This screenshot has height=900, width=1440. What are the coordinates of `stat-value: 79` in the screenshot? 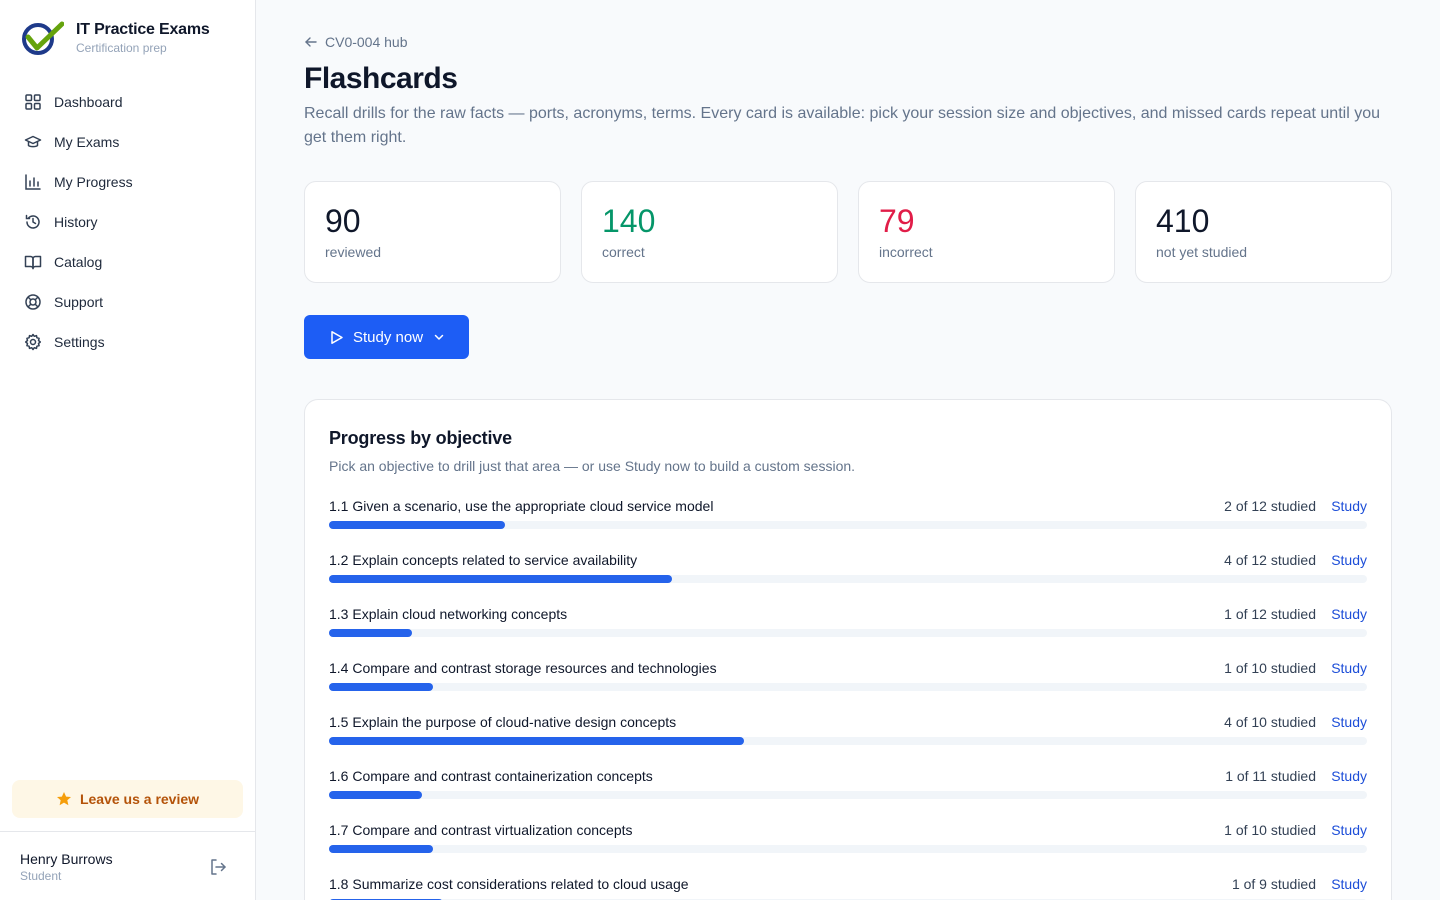 It's located at (897, 221).